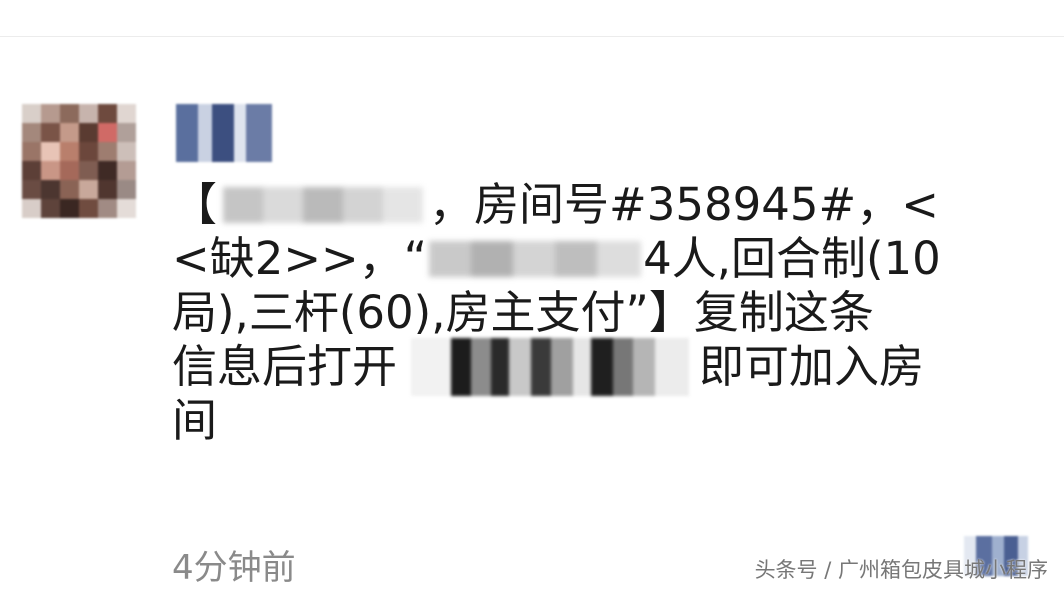  What do you see at coordinates (323, 205) in the screenshot?
I see `redacted-name` at bounding box center [323, 205].